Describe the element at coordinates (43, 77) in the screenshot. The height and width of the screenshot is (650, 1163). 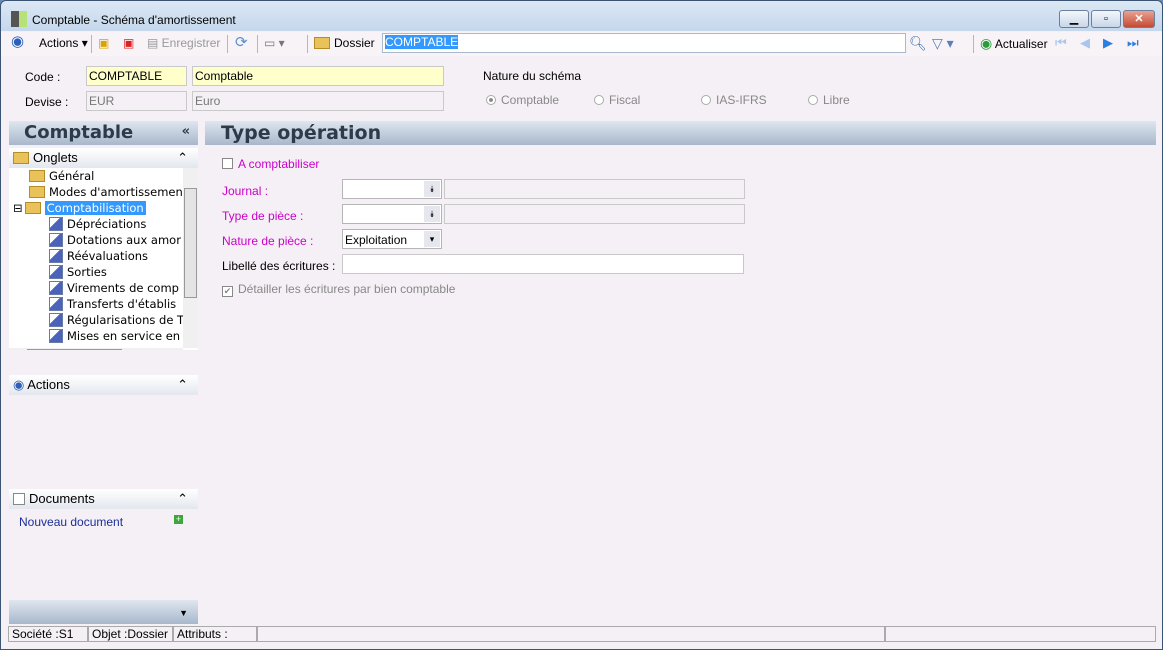
I see `code-label: Code :` at that location.